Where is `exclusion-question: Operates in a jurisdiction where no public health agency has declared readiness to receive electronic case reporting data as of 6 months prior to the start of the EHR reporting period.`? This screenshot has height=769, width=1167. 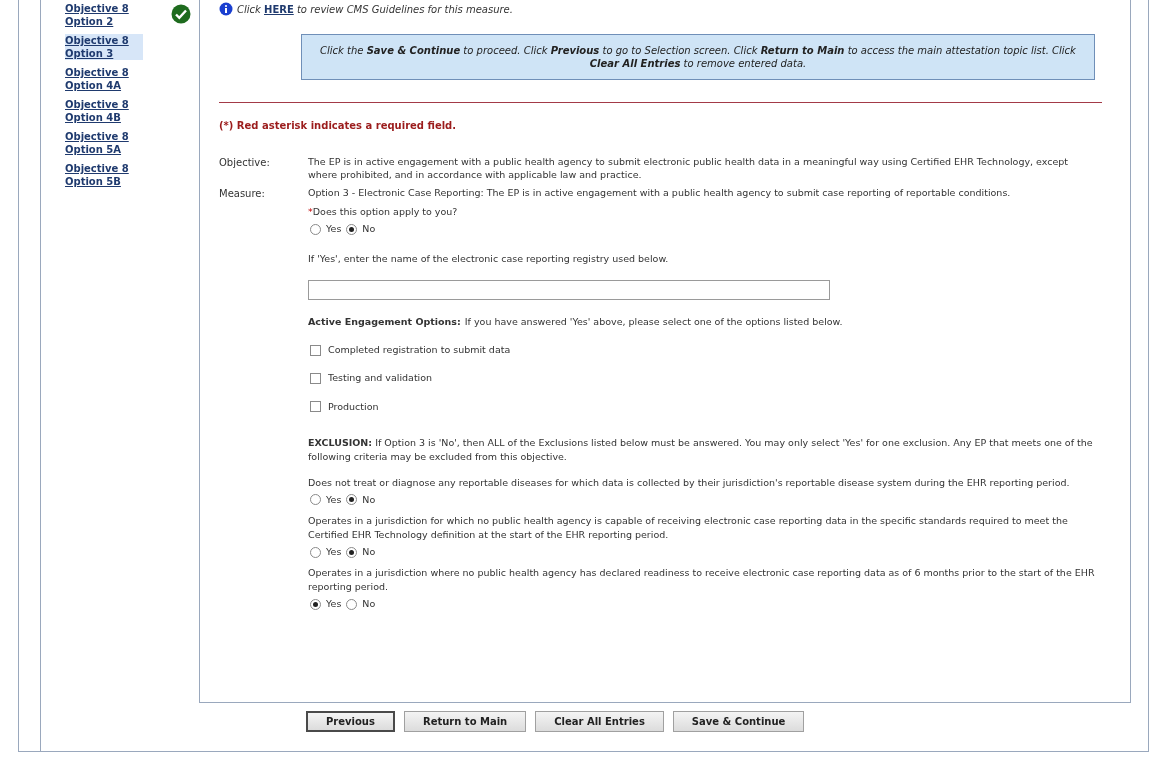 exclusion-question: Operates in a jurisdiction where no public health agency has declared readiness to receive electronic case reporting data as of 6 months prior to the start of the EHR reporting period. is located at coordinates (702, 580).